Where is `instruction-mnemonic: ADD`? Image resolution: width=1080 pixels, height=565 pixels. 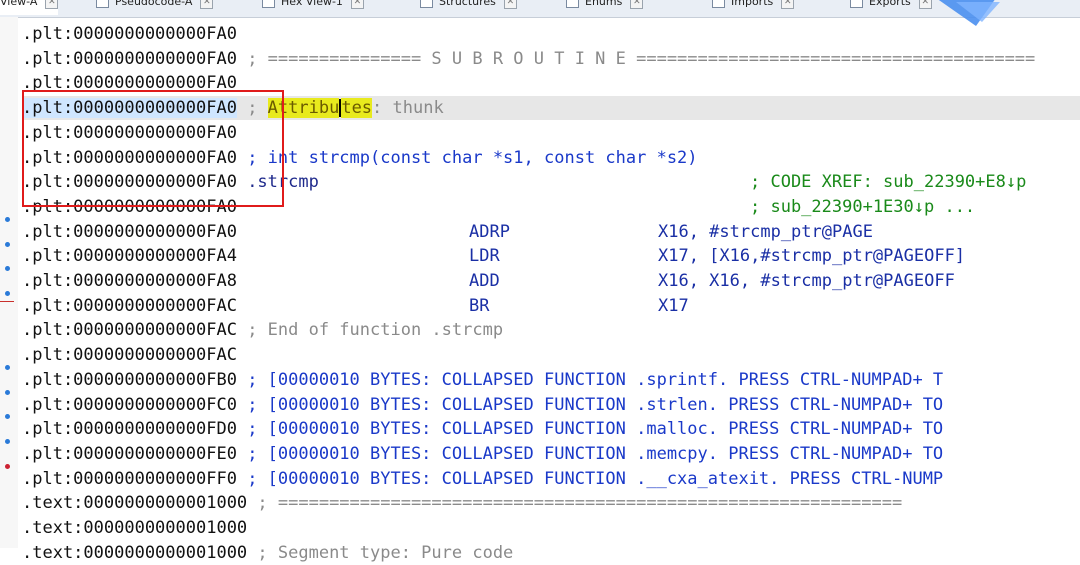
instruction-mnemonic: ADD is located at coordinates (484, 281).